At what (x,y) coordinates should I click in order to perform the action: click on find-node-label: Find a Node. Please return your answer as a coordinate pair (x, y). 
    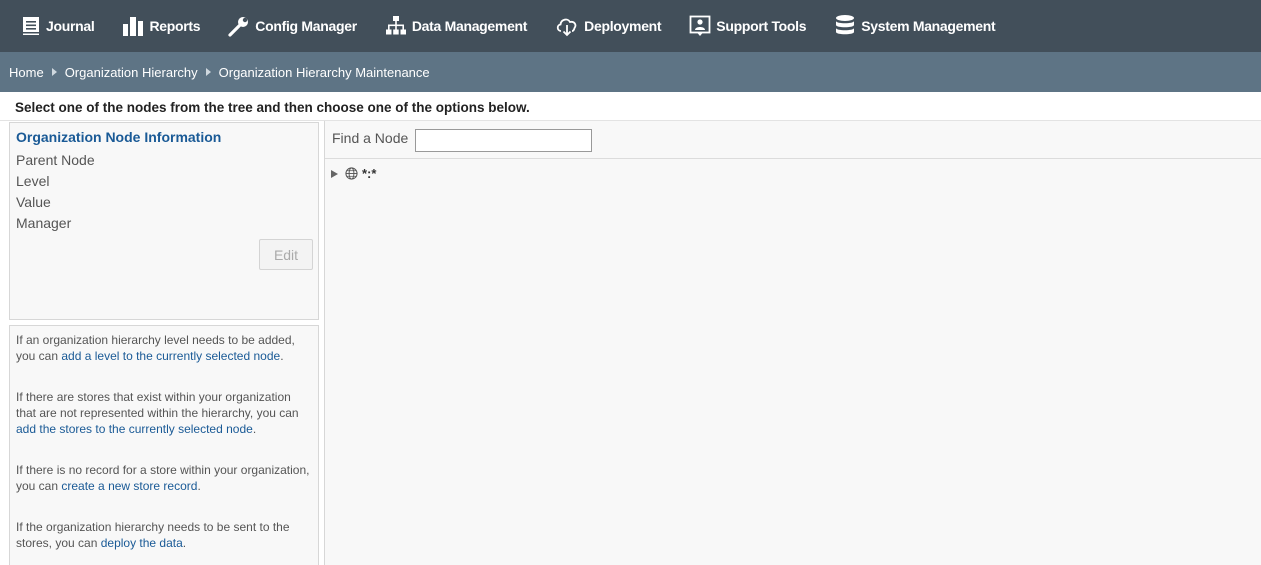
    Looking at the image, I should click on (370, 138).